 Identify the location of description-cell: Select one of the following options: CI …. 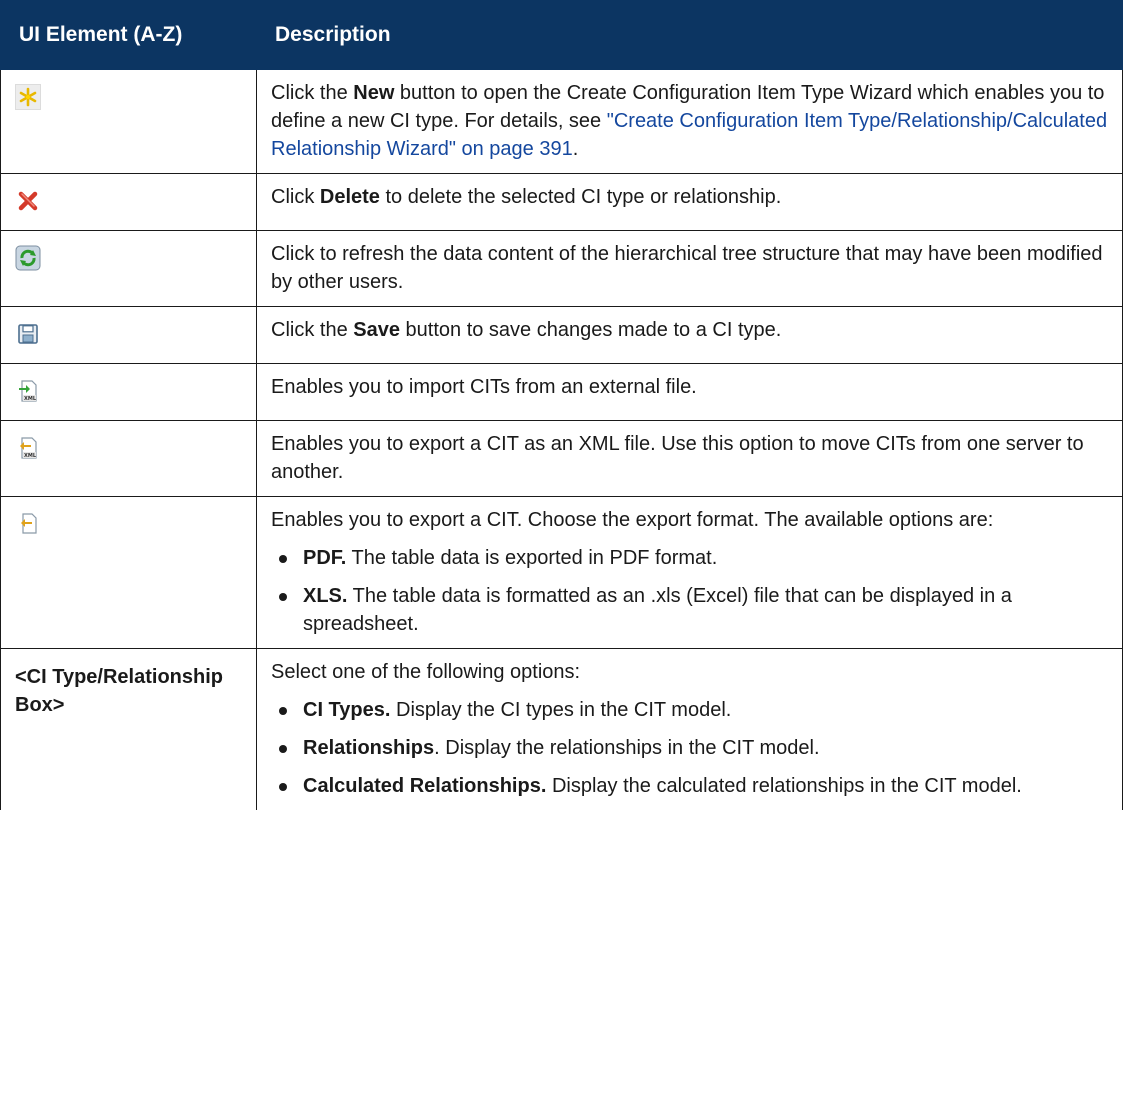
(689, 729).